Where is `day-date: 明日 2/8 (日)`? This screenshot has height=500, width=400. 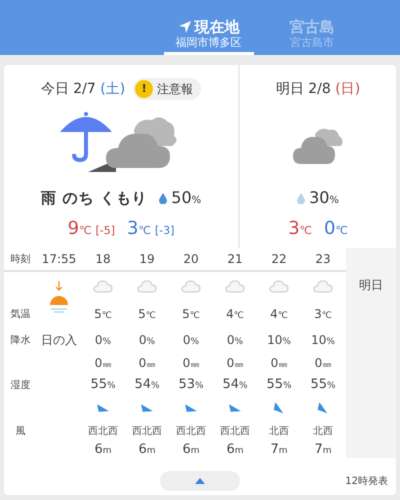 day-date: 明日 2/8 (日) is located at coordinates (318, 89).